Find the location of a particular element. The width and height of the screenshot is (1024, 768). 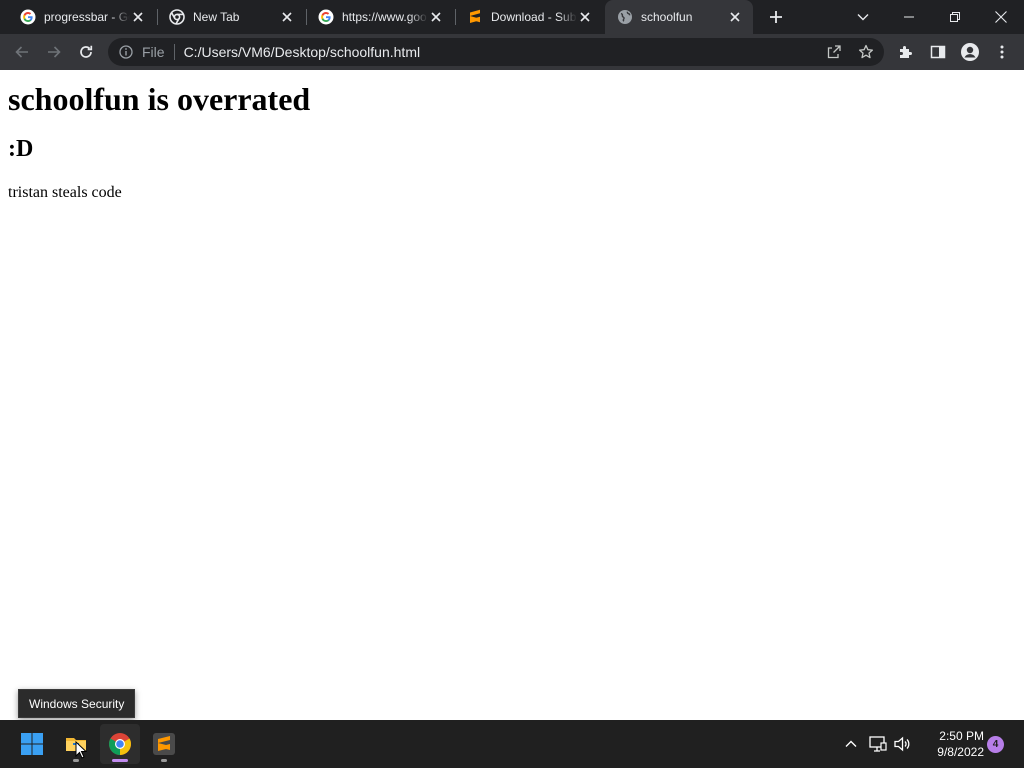

new-tab-button is located at coordinates (776, 17).